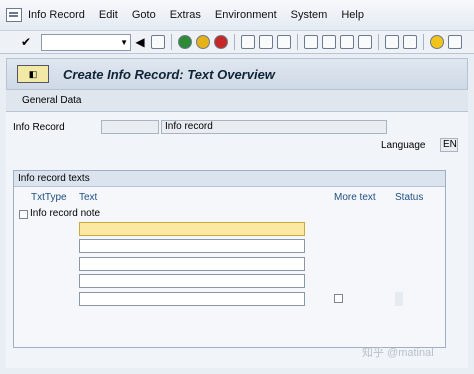 The width and height of the screenshot is (474, 374). I want to click on watermark: 知乎 @matinal, so click(398, 353).